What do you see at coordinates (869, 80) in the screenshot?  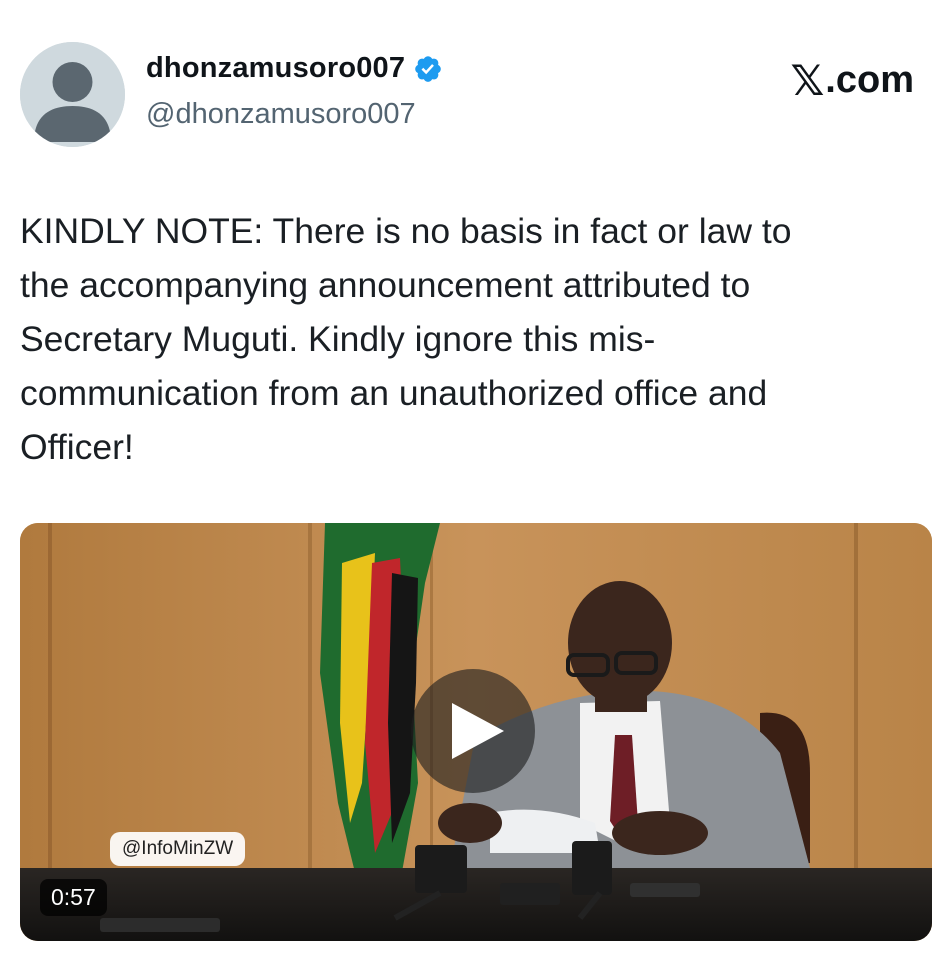 I see `brand-domain: .com` at bounding box center [869, 80].